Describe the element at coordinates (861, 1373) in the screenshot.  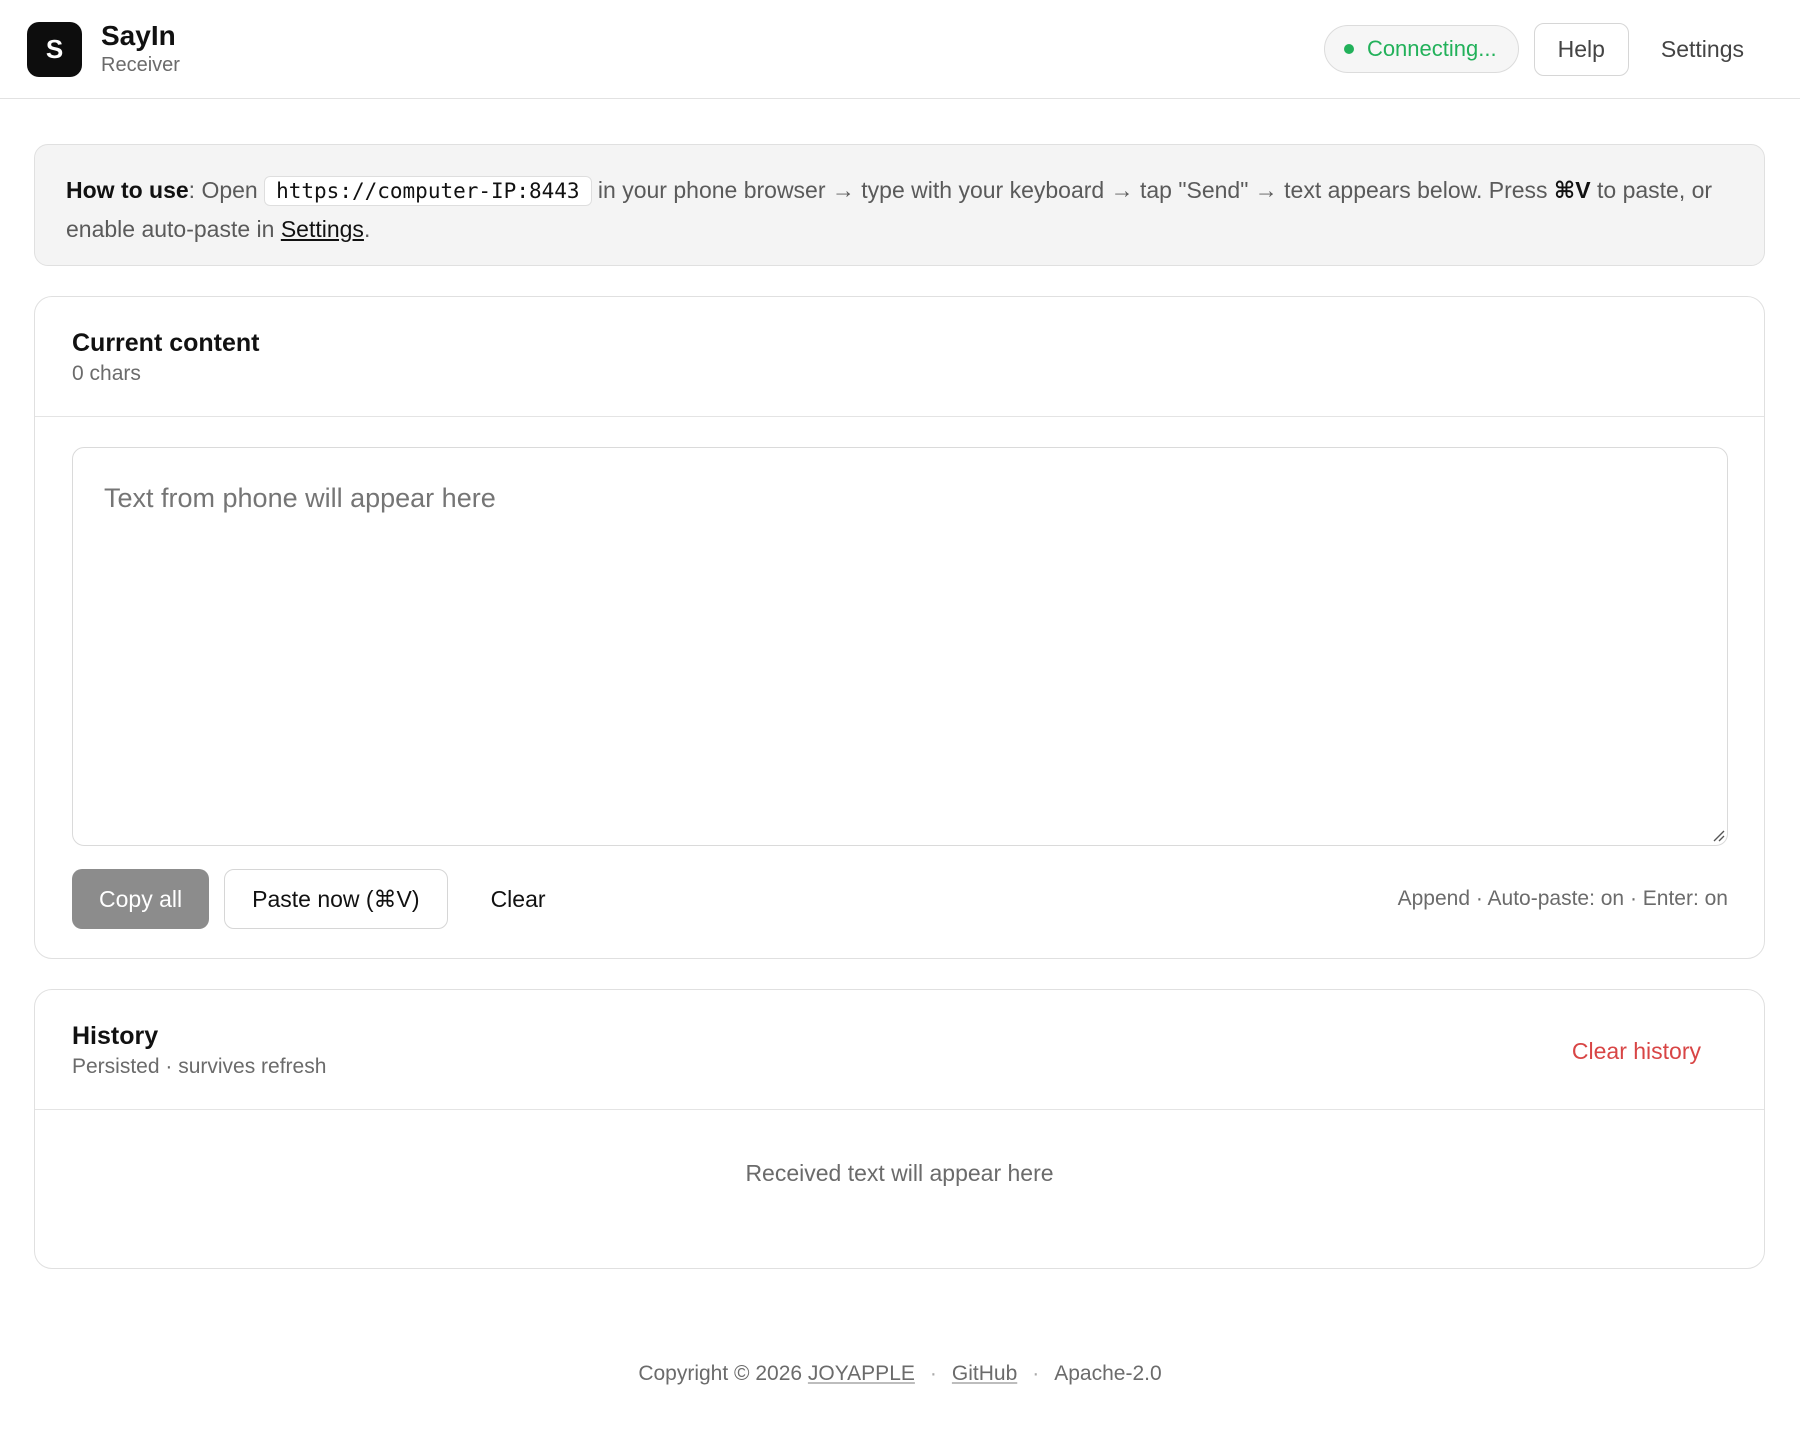
I see `owner-link: JOYAPPLE` at that location.